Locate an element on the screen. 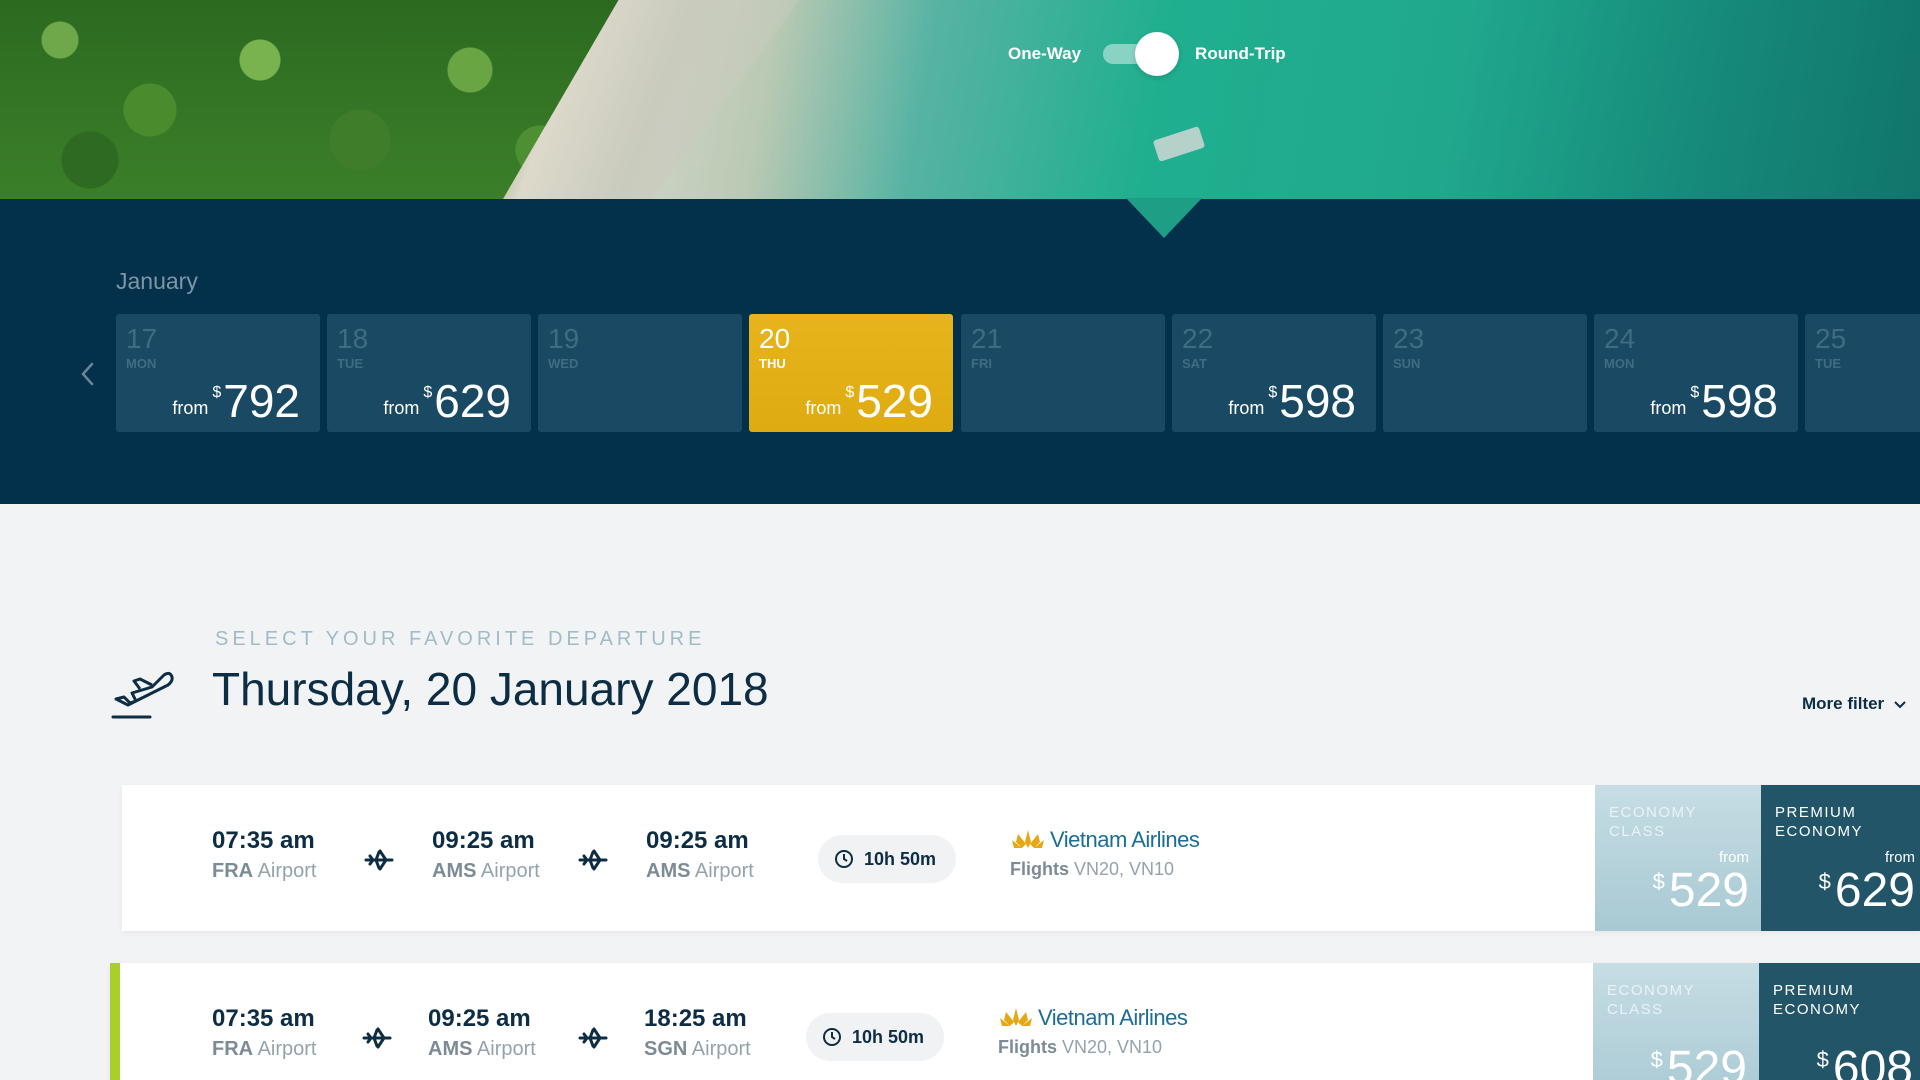  day-price: from $598 is located at coordinates (1292, 401).